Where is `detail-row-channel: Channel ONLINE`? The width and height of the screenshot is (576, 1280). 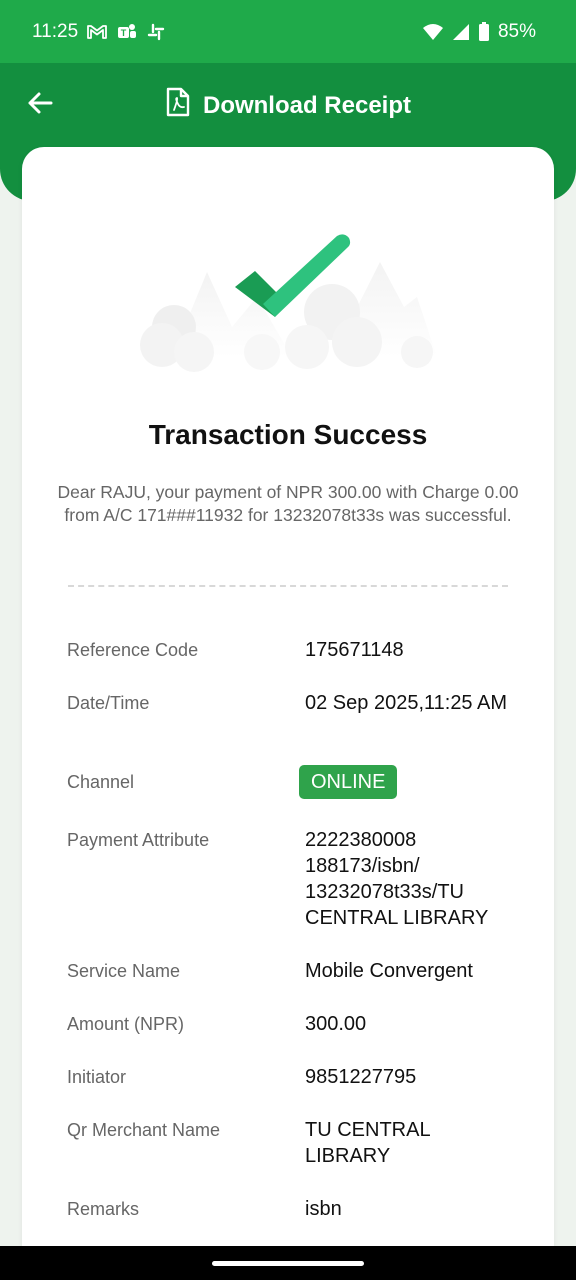 detail-row-channel: Channel ONLINE is located at coordinates (290, 796).